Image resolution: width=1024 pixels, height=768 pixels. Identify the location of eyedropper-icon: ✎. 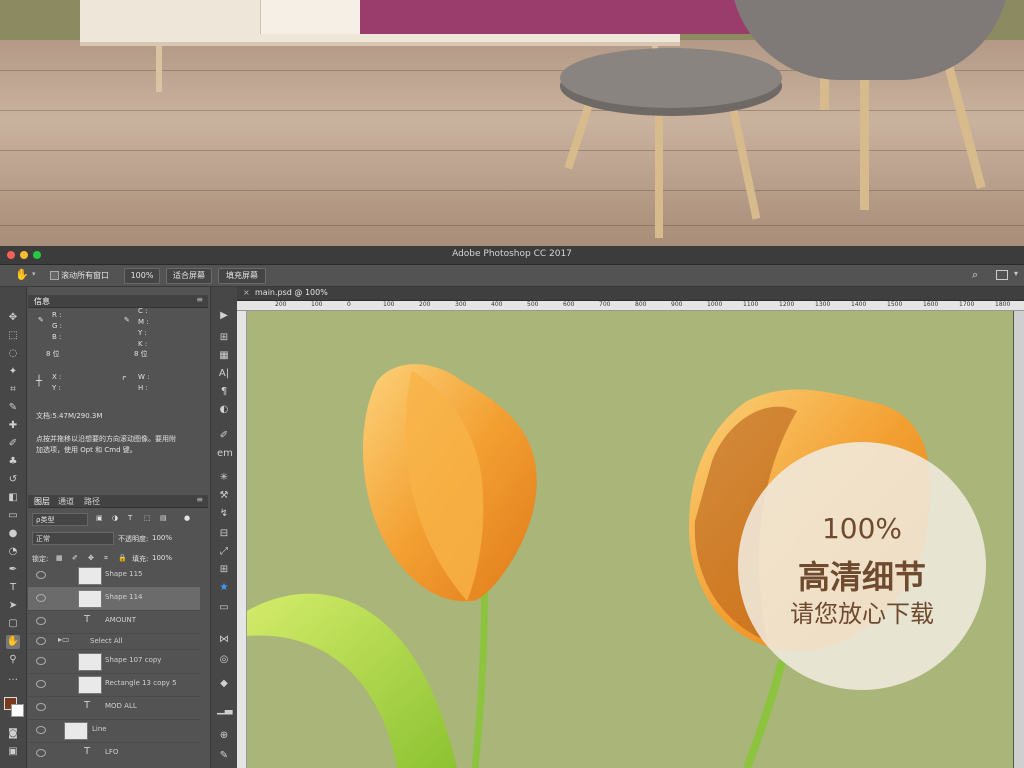
(13, 408).